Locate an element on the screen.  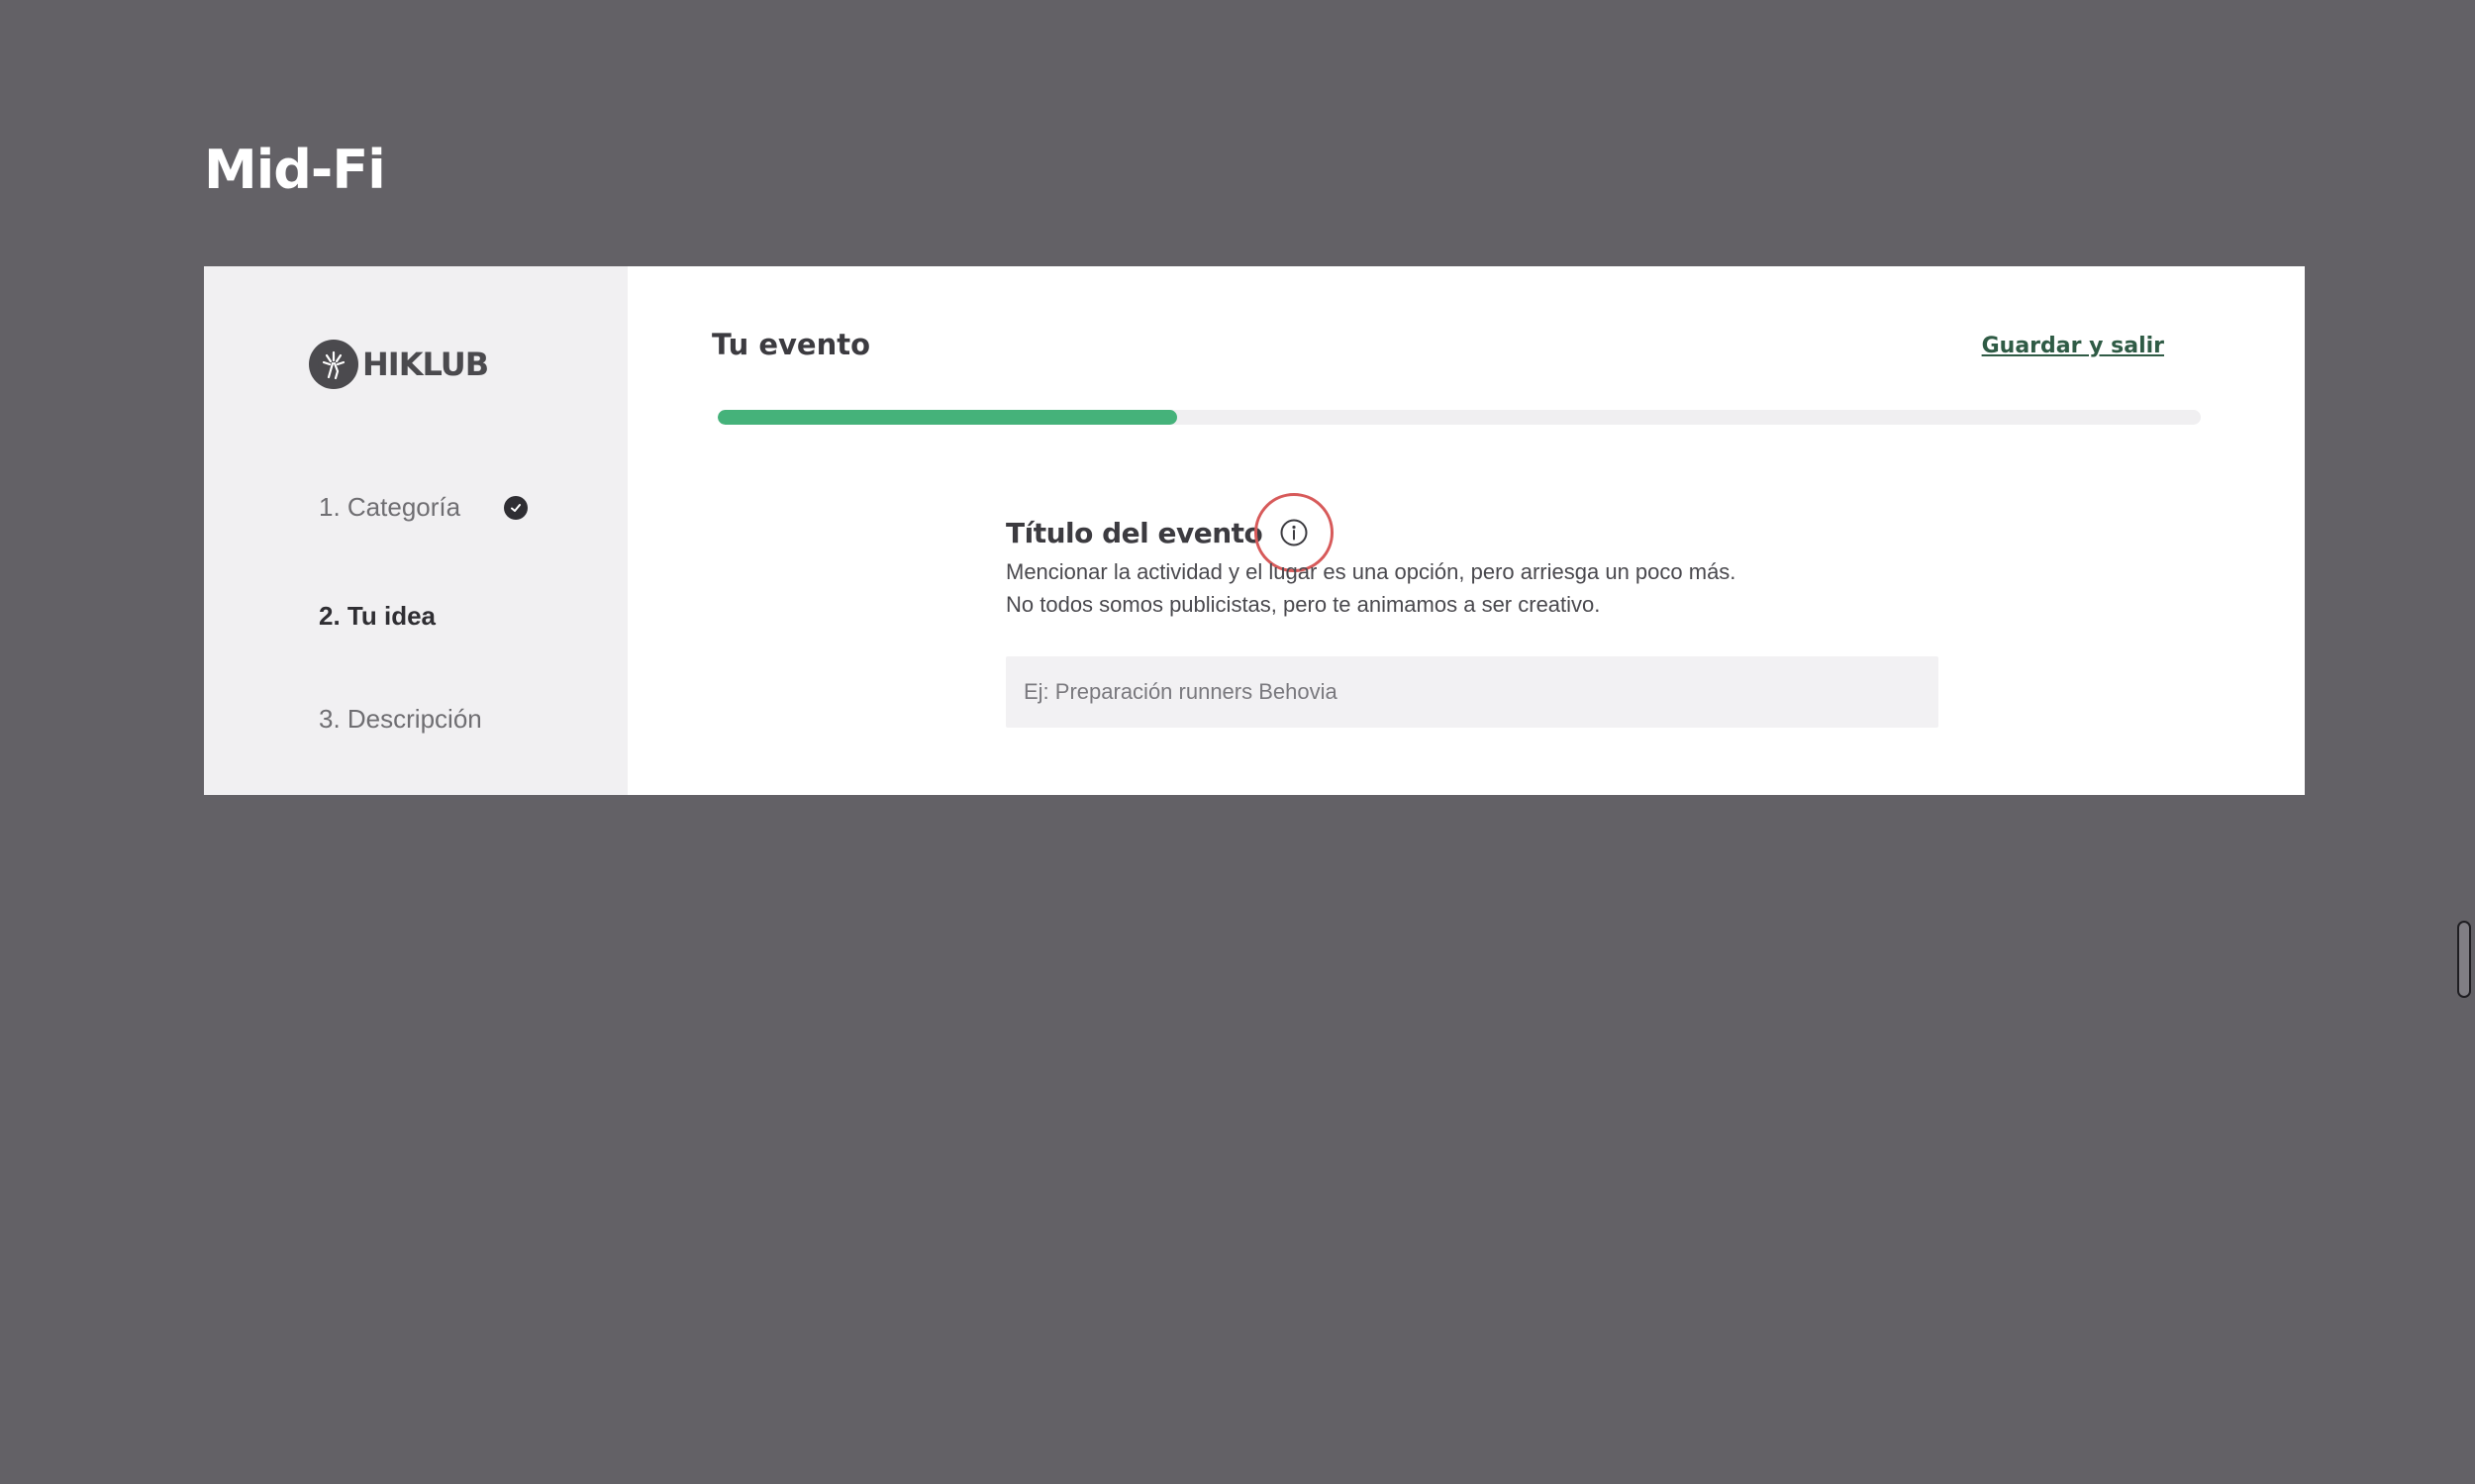
save-exit-link: Guardar y salir is located at coordinates (2073, 346).